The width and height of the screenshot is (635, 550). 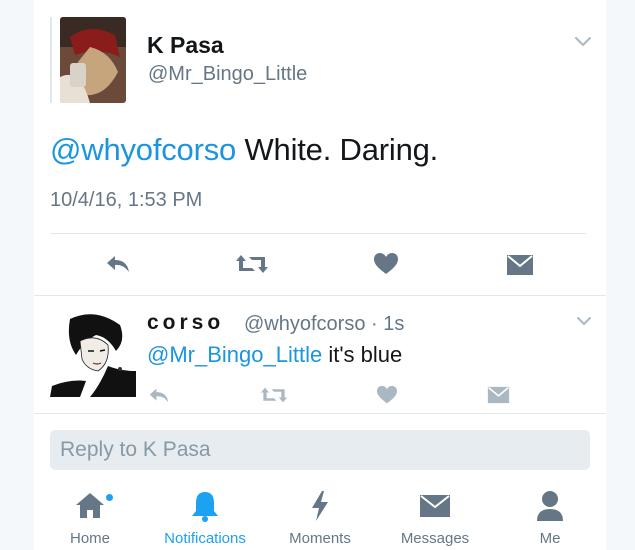 What do you see at coordinates (234, 354) in the screenshot?
I see `mention-link: @Mr_Bingo_Little` at bounding box center [234, 354].